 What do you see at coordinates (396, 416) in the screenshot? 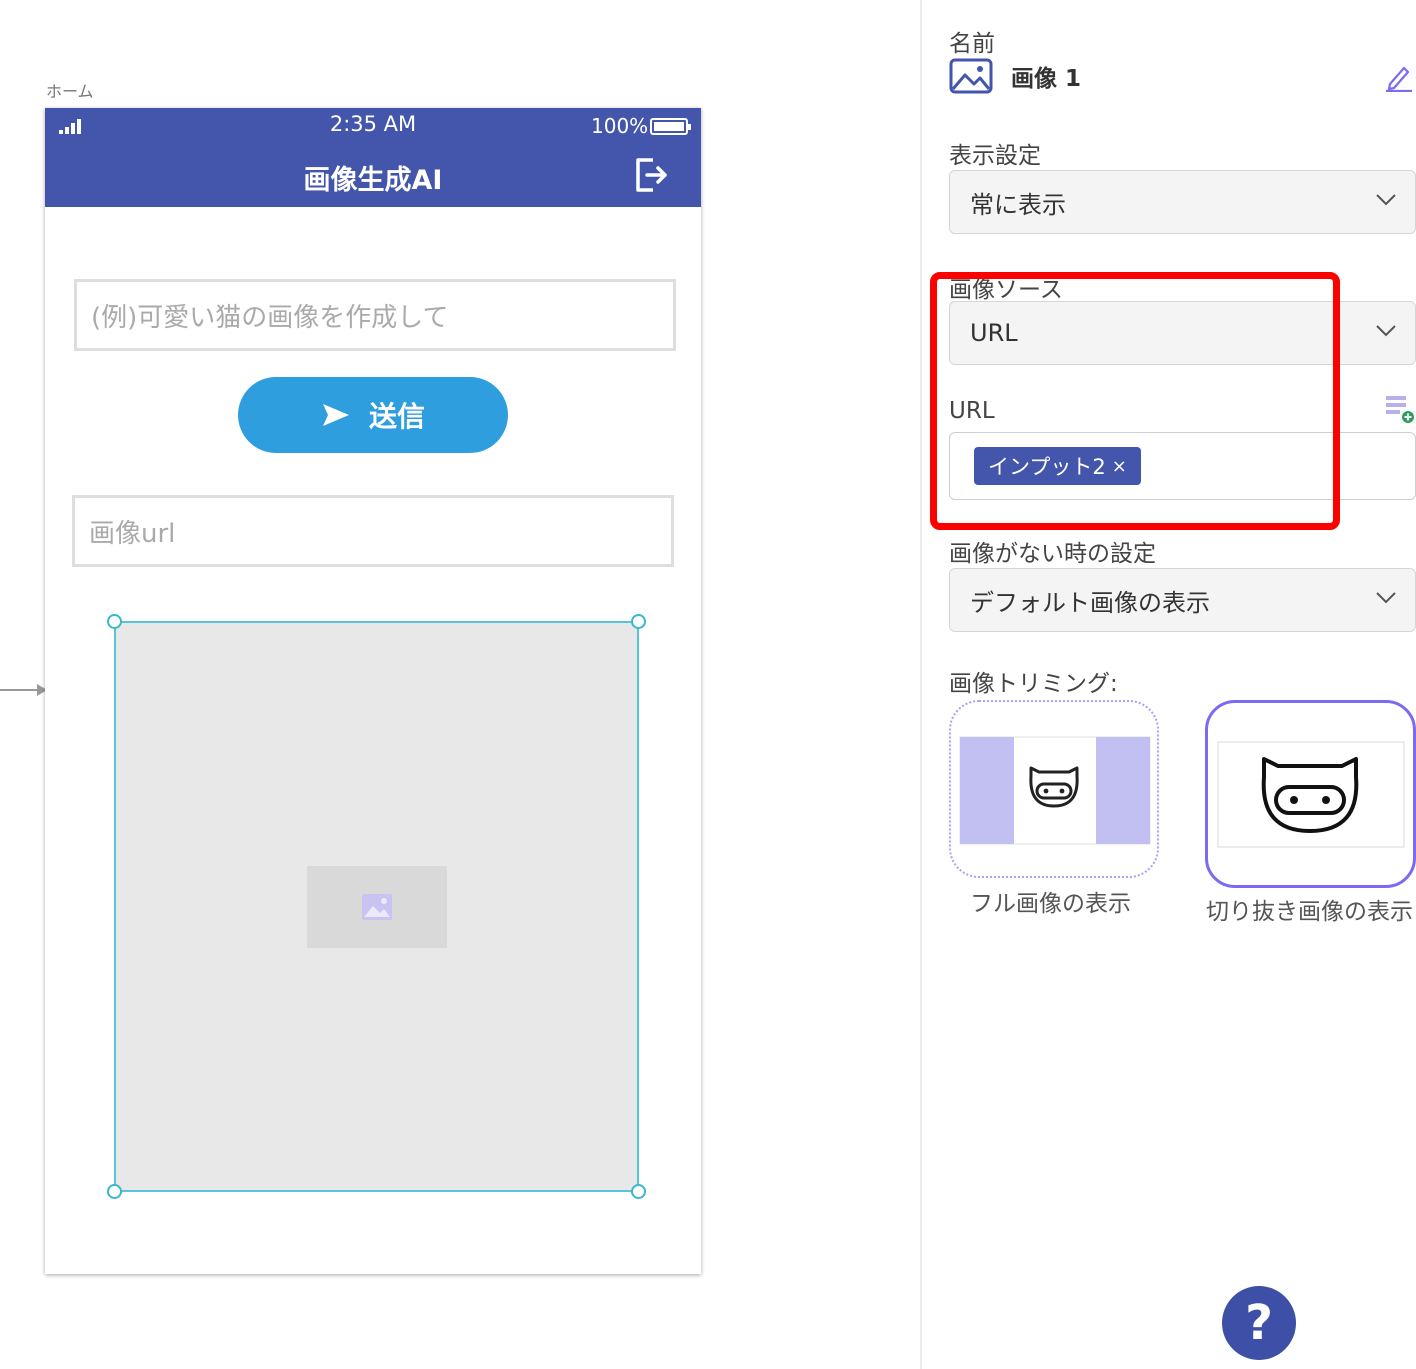
I see `send-button-label: 送信` at bounding box center [396, 416].